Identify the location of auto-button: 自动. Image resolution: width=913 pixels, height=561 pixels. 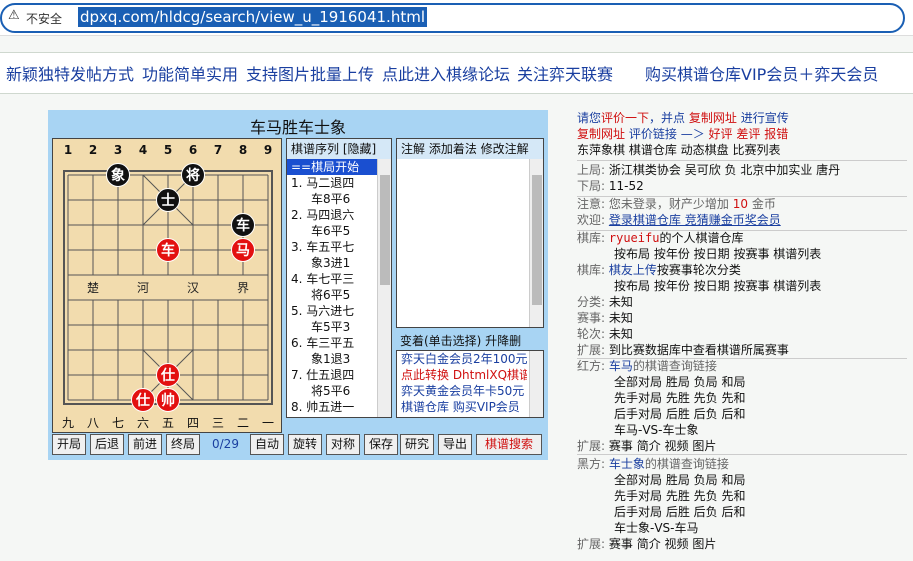
(267, 444).